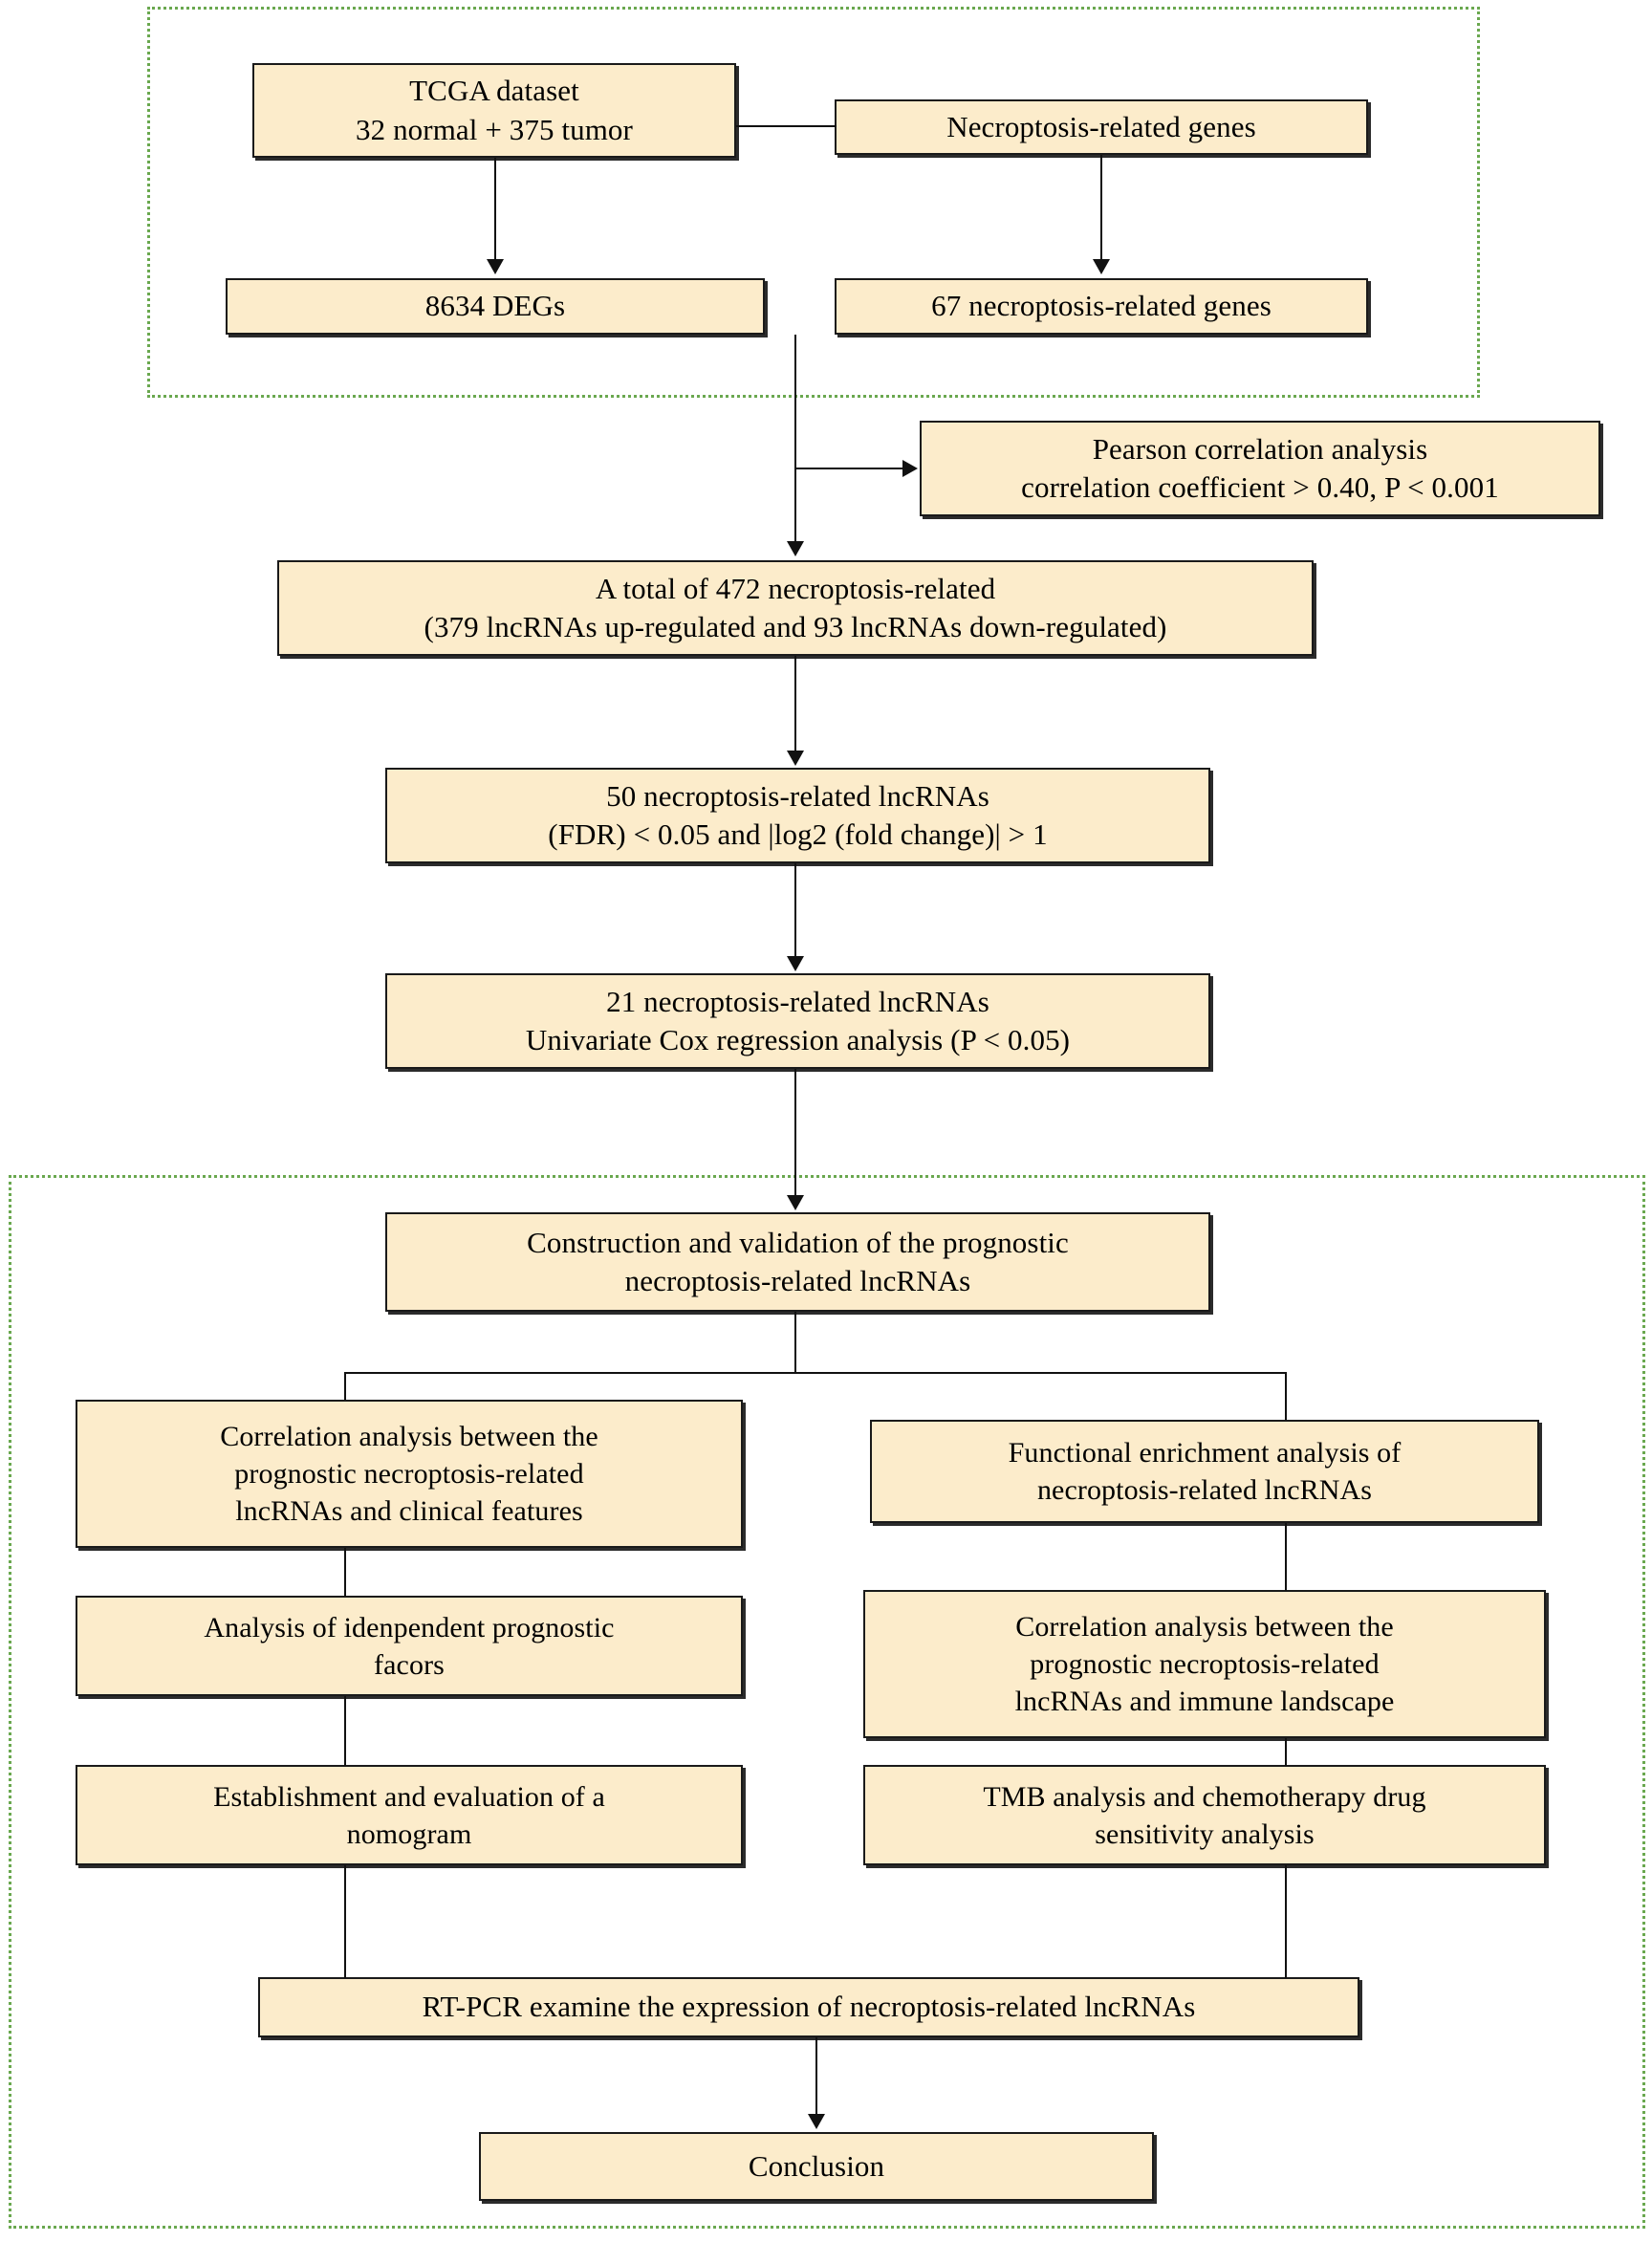 Image resolution: width=1652 pixels, height=2242 pixels. What do you see at coordinates (345, 1386) in the screenshot?
I see `connector-bus-to-left-column` at bounding box center [345, 1386].